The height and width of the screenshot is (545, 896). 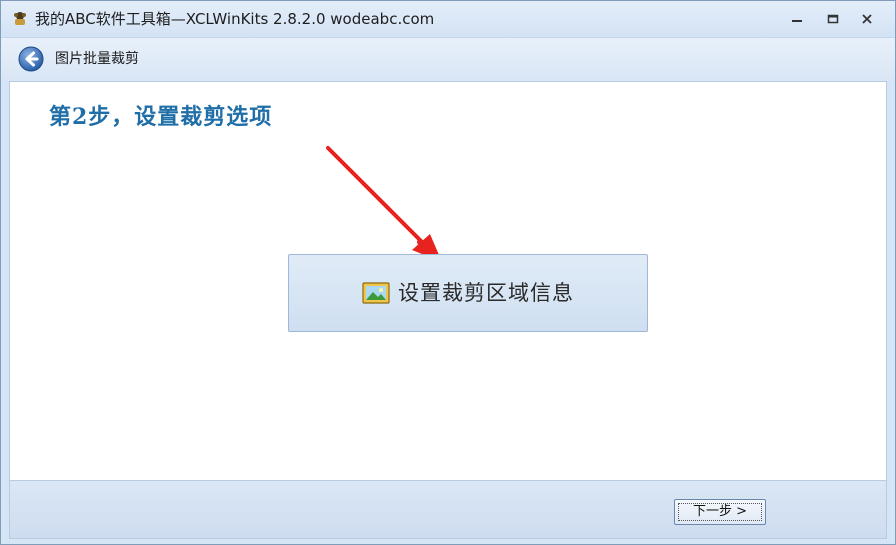 What do you see at coordinates (20, 18) in the screenshot?
I see `app-icon` at bounding box center [20, 18].